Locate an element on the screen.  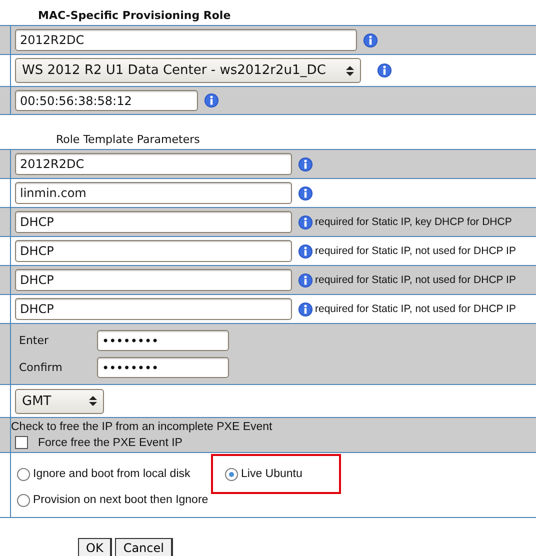
radio-label: Ignore and boot from local disk is located at coordinates (111, 474).